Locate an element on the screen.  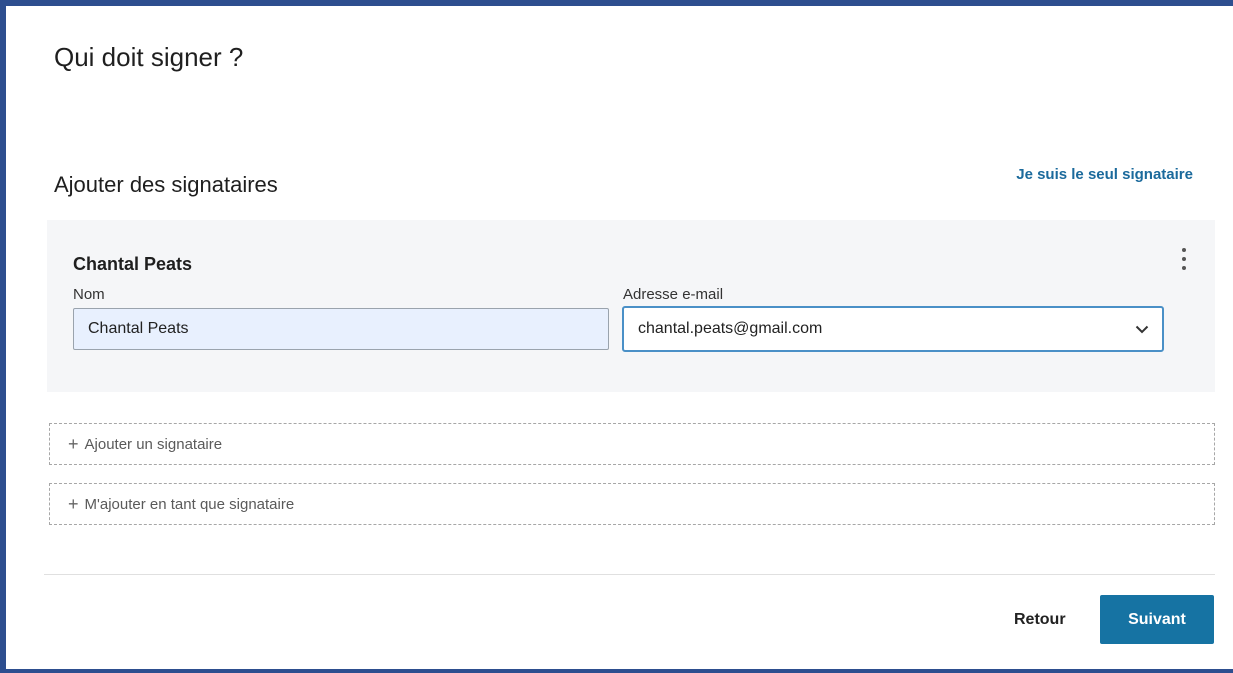
add-signer-button: + Ajouter un signataire is located at coordinates (632, 444).